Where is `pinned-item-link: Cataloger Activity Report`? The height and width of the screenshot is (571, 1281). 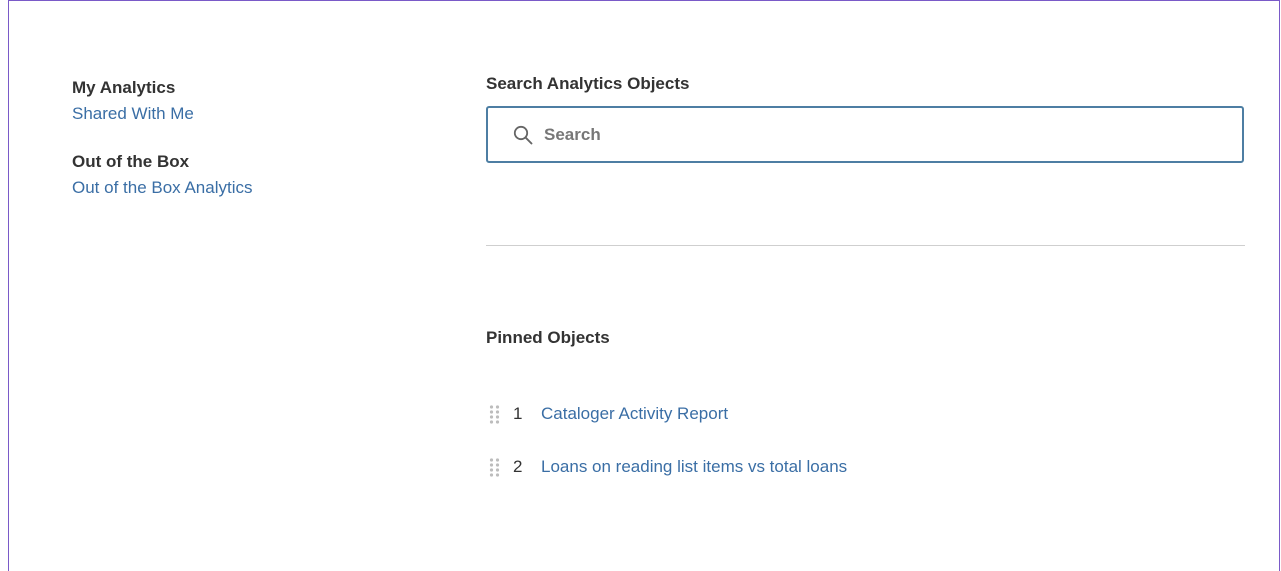
pinned-item-link: Cataloger Activity Report is located at coordinates (634, 414).